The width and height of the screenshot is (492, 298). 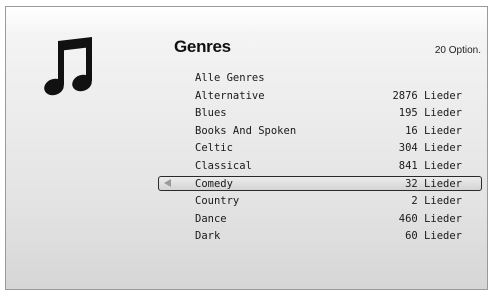 I want to click on genre-row-blues: Blues 195 Lieder, so click(x=246, y=113).